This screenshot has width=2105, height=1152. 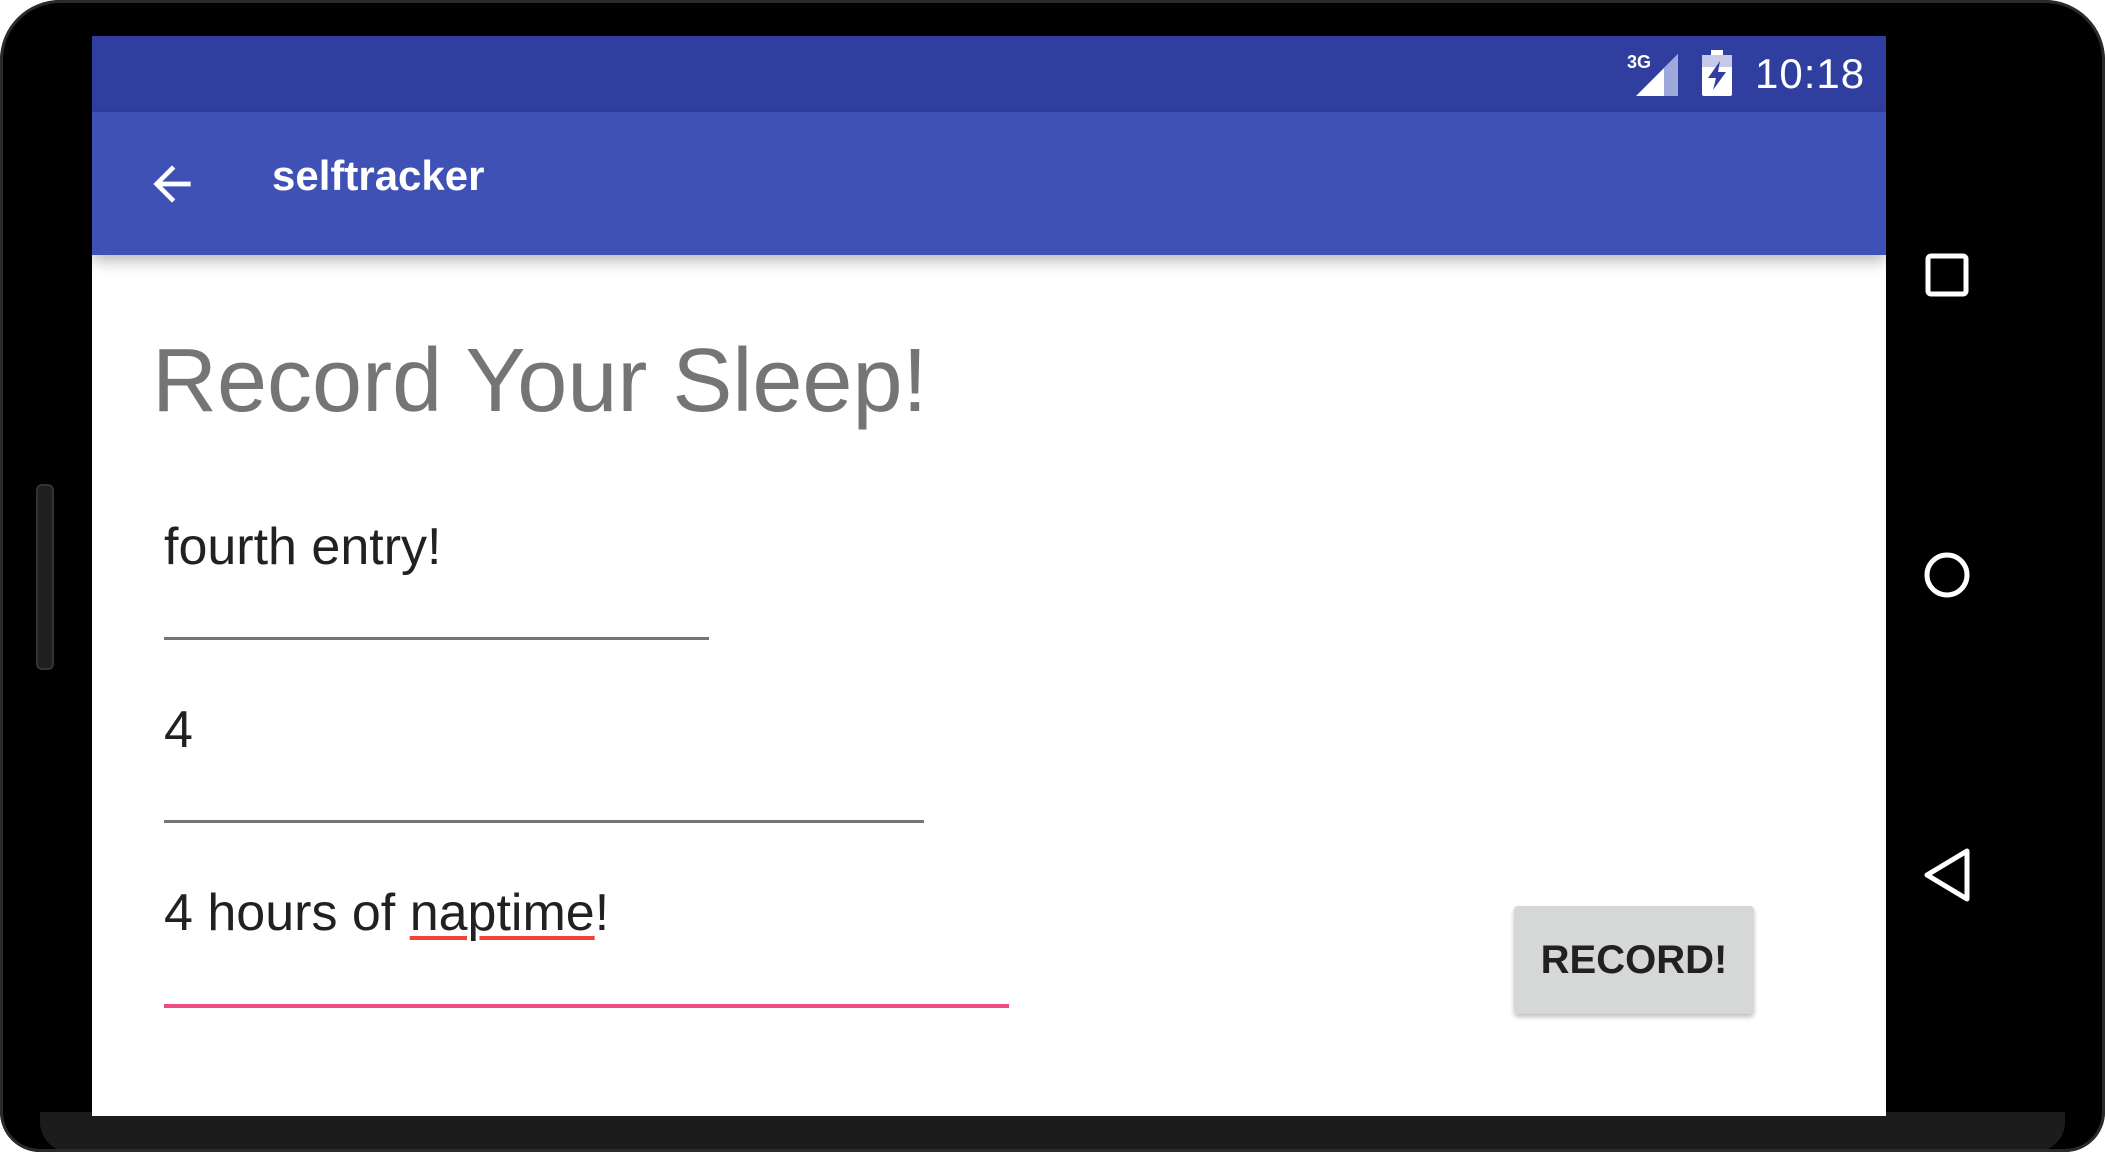 I want to click on recents-button, so click(x=1947, y=275).